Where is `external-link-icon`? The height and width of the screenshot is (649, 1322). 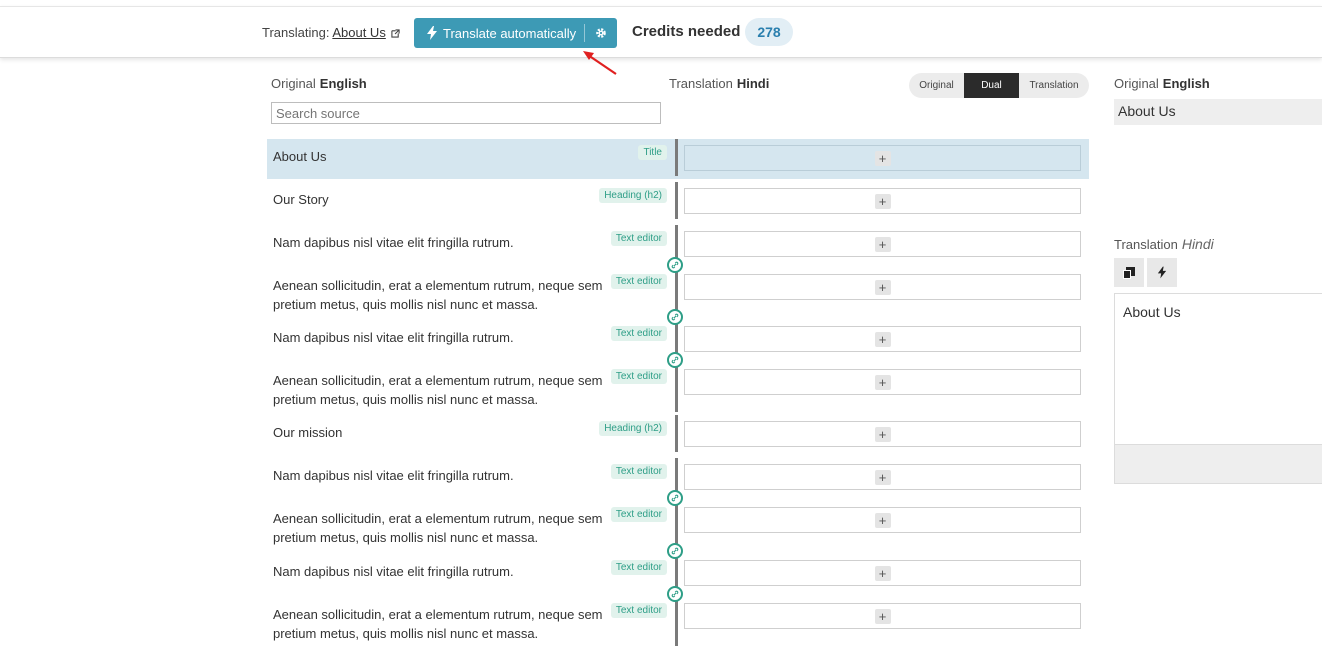
external-link-icon is located at coordinates (396, 33).